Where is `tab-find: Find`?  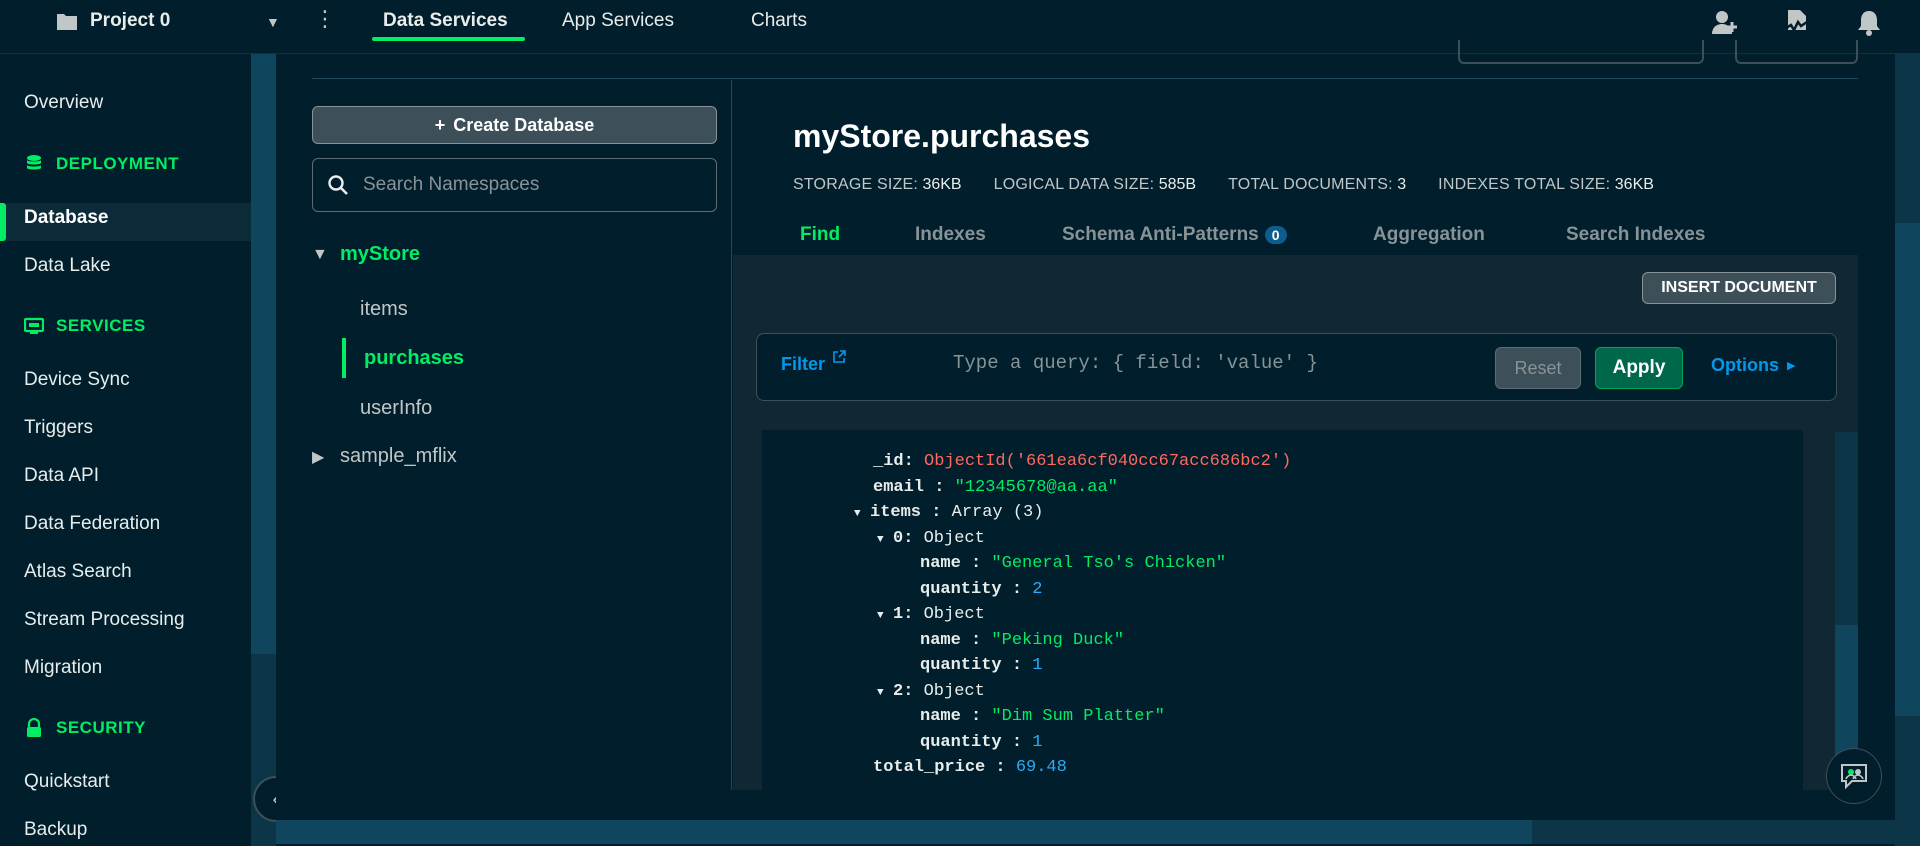
tab-find: Find is located at coordinates (820, 235).